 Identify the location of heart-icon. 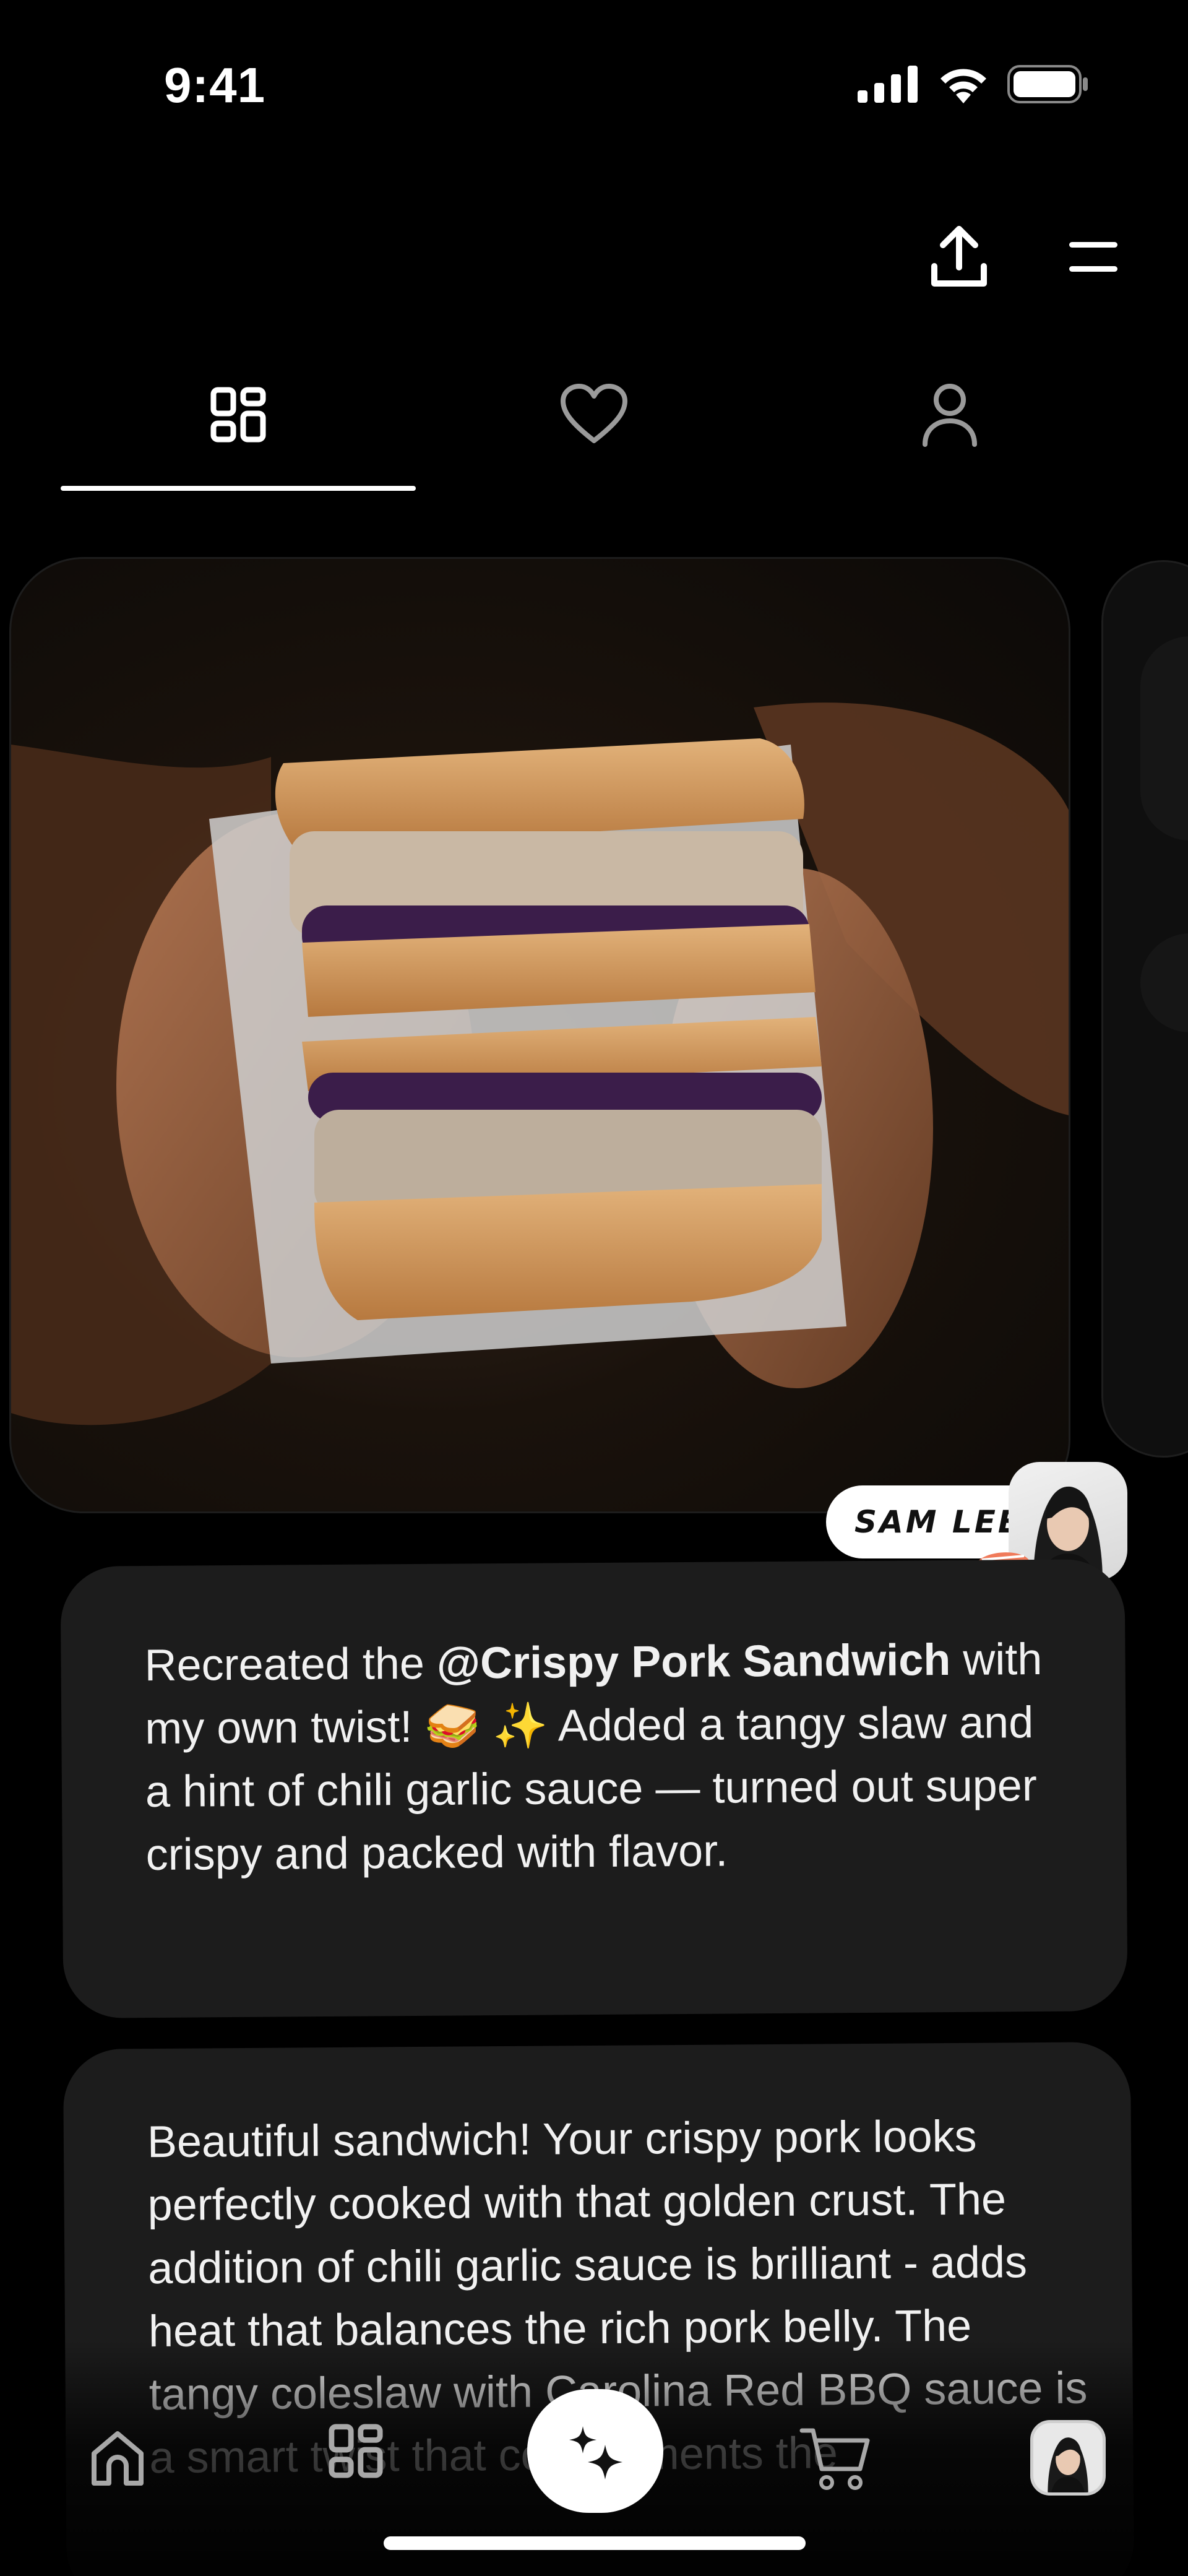
(594, 413).